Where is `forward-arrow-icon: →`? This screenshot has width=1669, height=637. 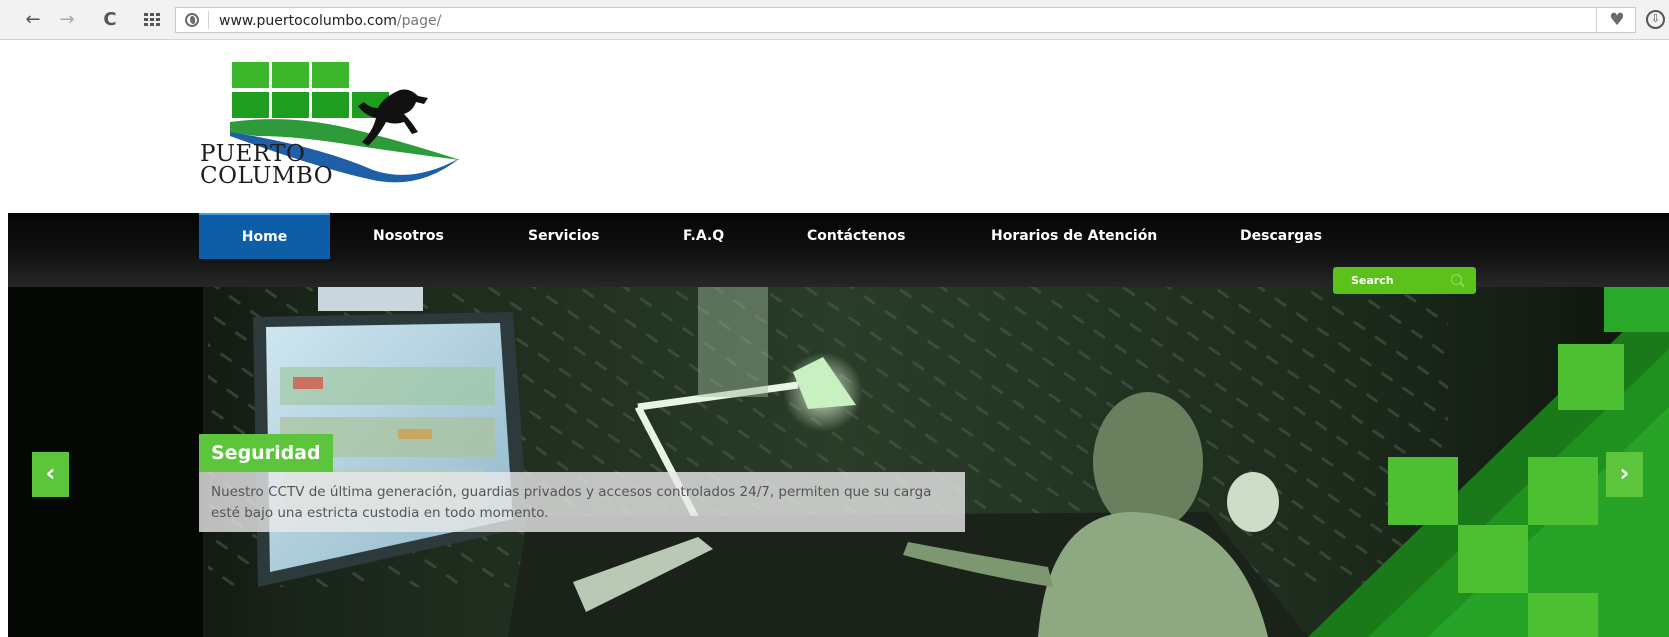 forward-arrow-icon: → is located at coordinates (67, 19).